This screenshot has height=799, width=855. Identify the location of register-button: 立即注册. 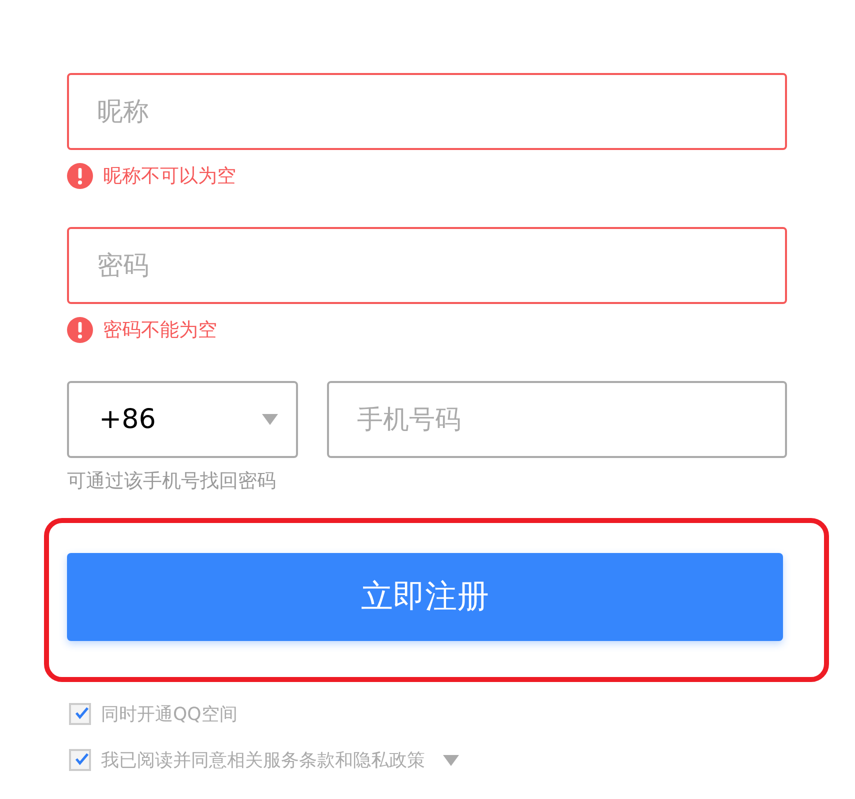
(425, 597).